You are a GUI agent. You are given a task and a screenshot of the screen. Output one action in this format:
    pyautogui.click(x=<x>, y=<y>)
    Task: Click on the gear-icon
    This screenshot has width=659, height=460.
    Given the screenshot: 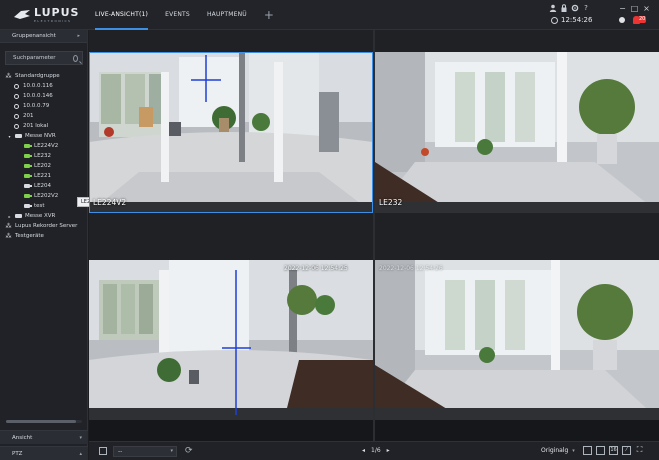 What is the action you would take?
    pyautogui.click(x=575, y=8)
    